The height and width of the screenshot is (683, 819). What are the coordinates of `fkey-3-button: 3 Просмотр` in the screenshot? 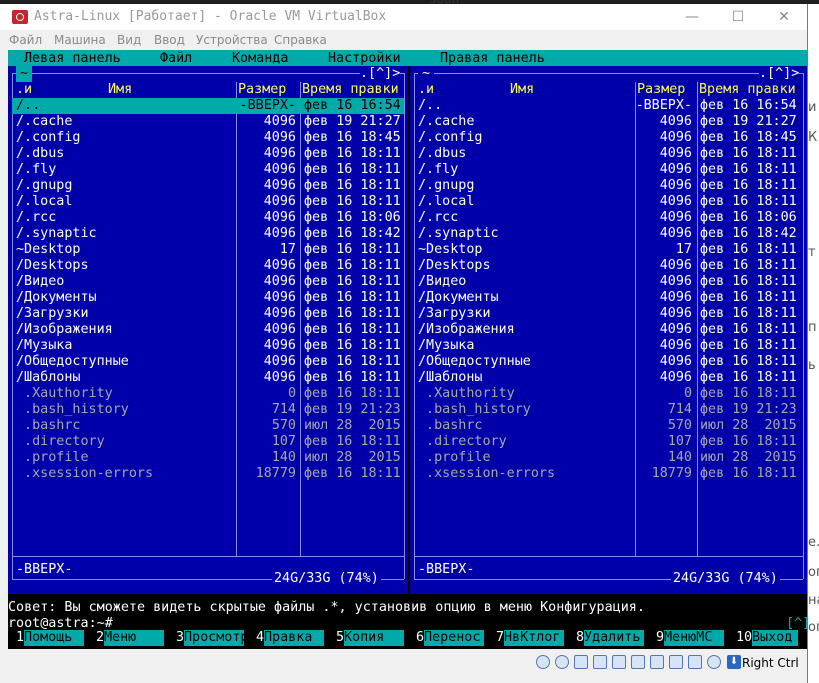 It's located at (214, 638).